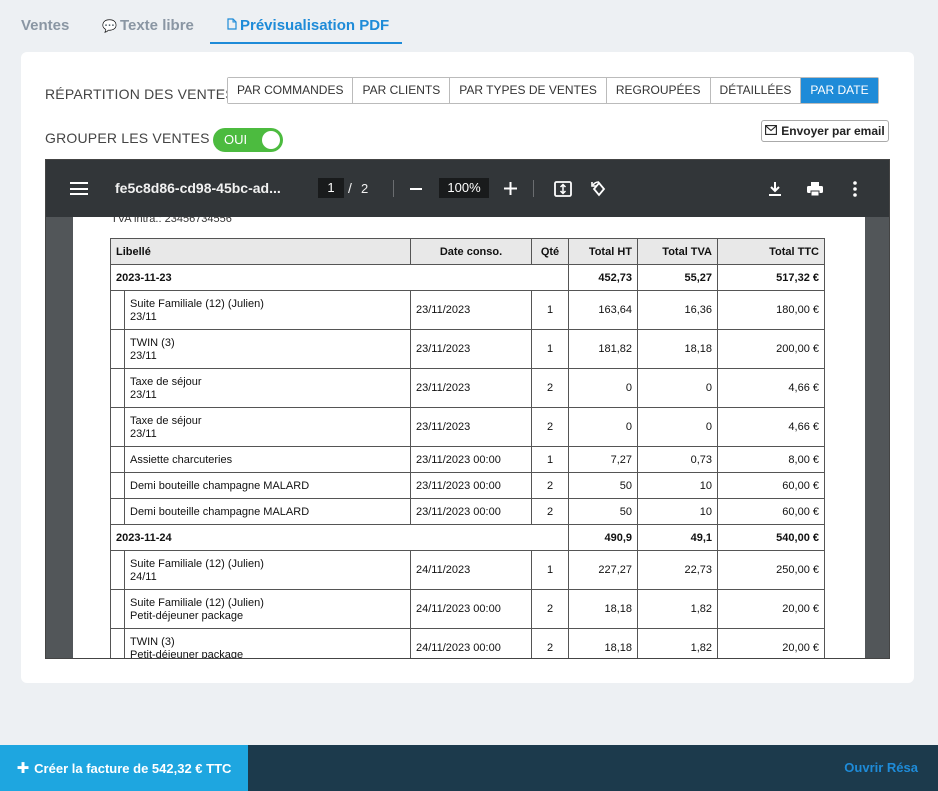  I want to click on item-date: 24/11/2023, so click(471, 570).